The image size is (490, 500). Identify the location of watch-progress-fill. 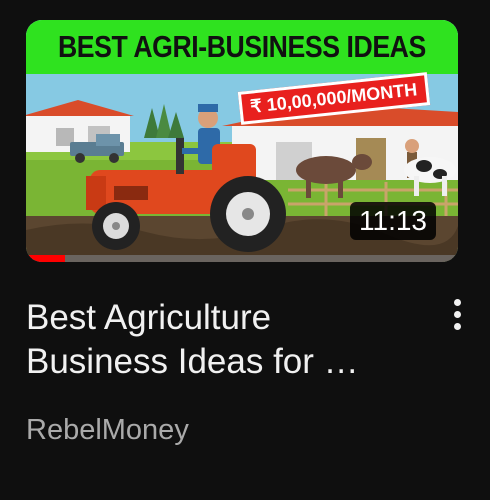
(45, 258).